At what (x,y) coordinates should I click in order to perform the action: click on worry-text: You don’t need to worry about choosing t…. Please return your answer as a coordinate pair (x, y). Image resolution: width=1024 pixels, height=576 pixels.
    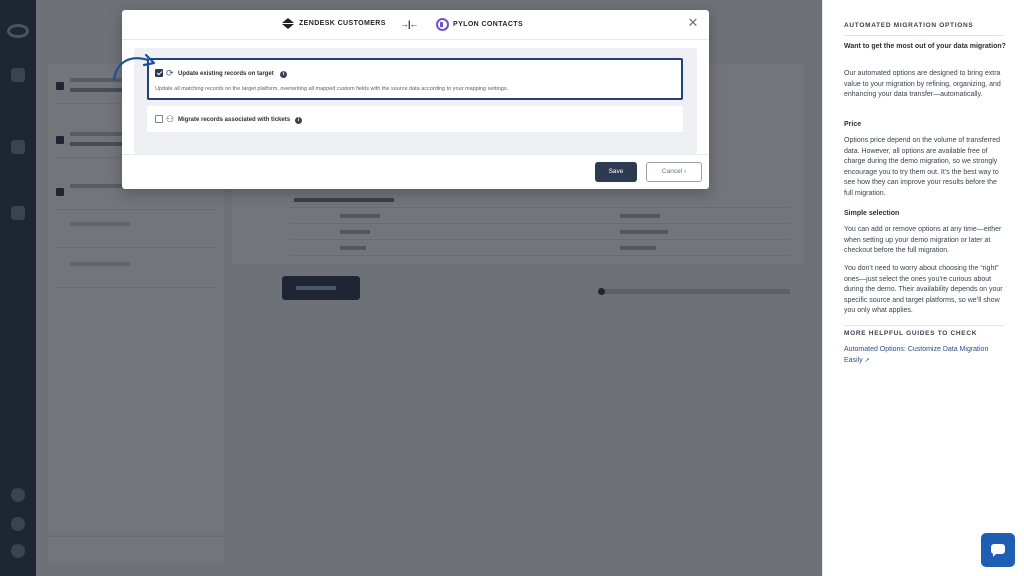
    Looking at the image, I should click on (923, 289).